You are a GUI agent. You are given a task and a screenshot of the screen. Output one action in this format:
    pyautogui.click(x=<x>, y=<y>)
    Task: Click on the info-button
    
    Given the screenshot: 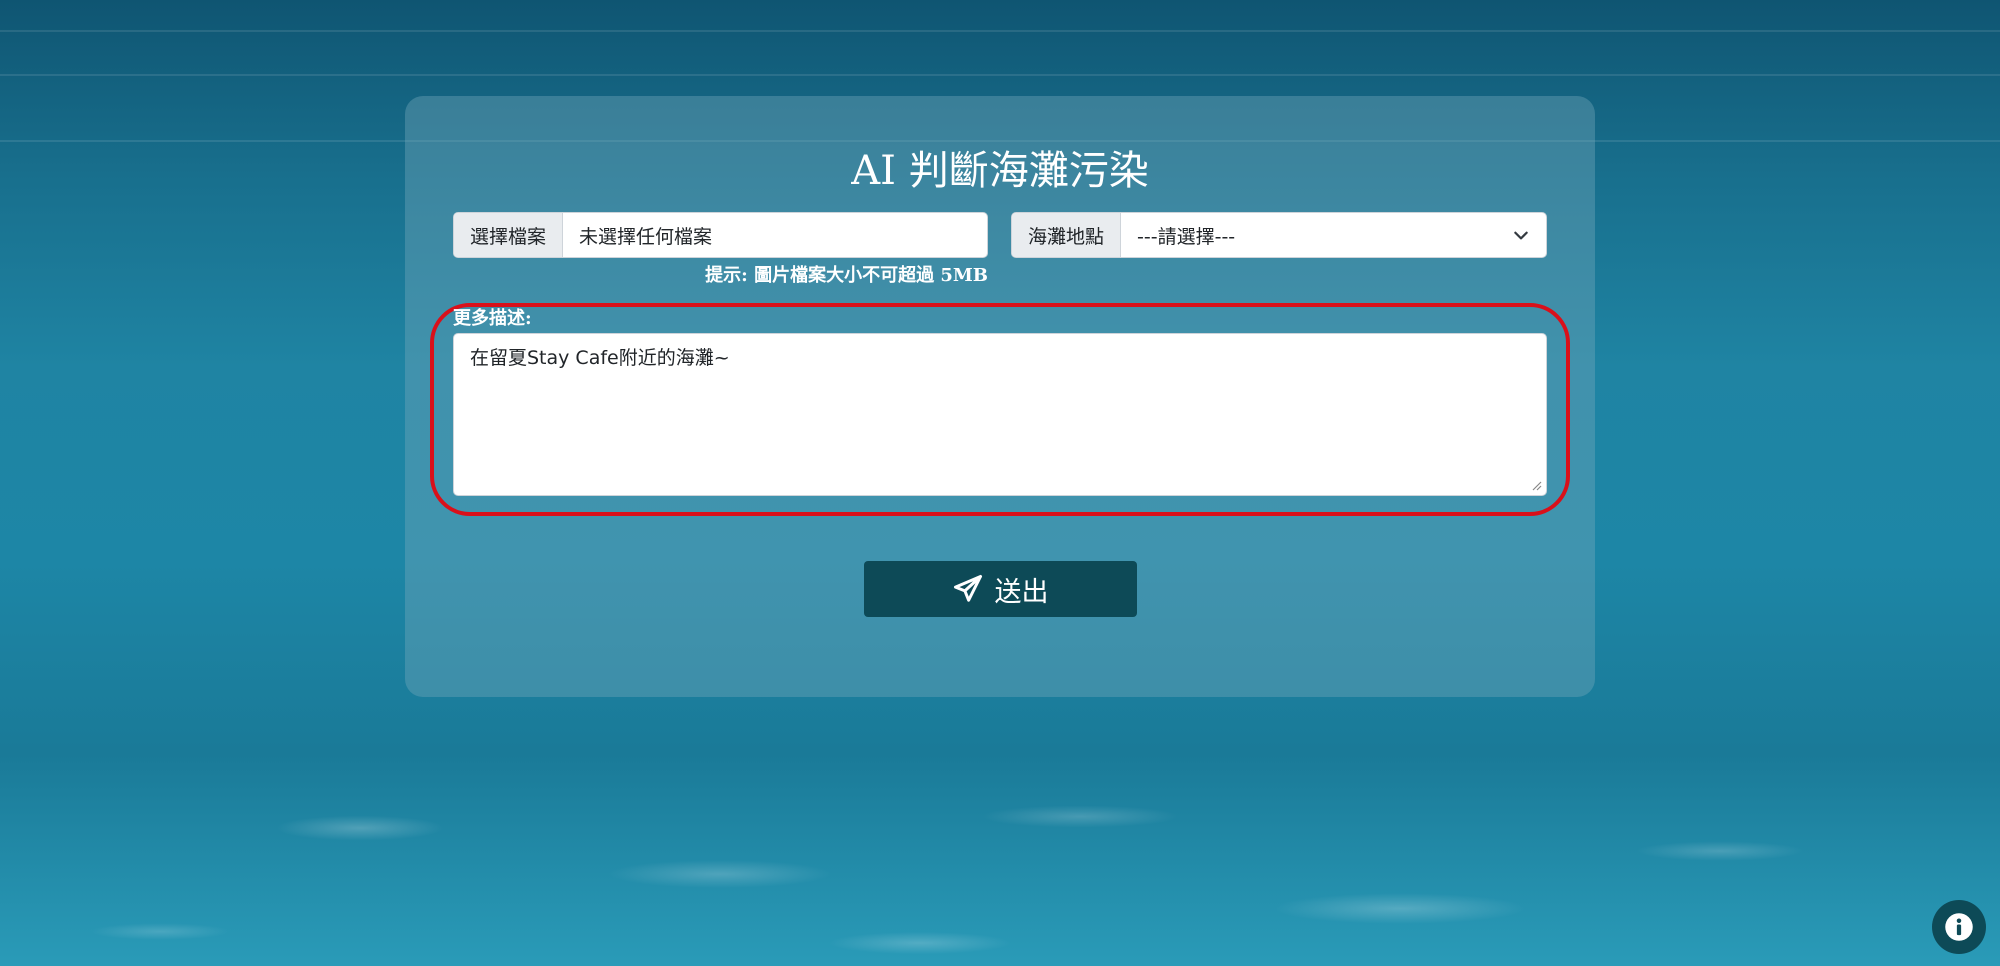 What is the action you would take?
    pyautogui.click(x=1959, y=927)
    